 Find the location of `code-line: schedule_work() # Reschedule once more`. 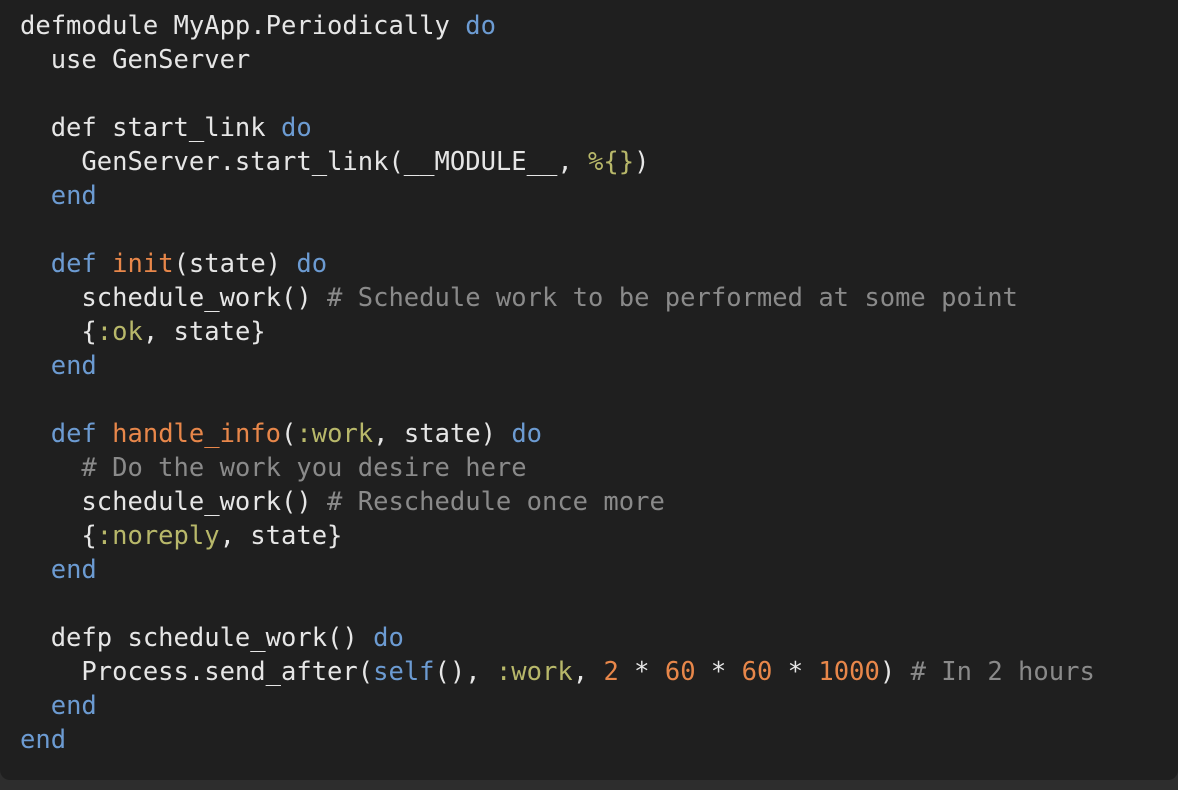

code-line: schedule_work() # Reschedule once more is located at coordinates (557, 502).